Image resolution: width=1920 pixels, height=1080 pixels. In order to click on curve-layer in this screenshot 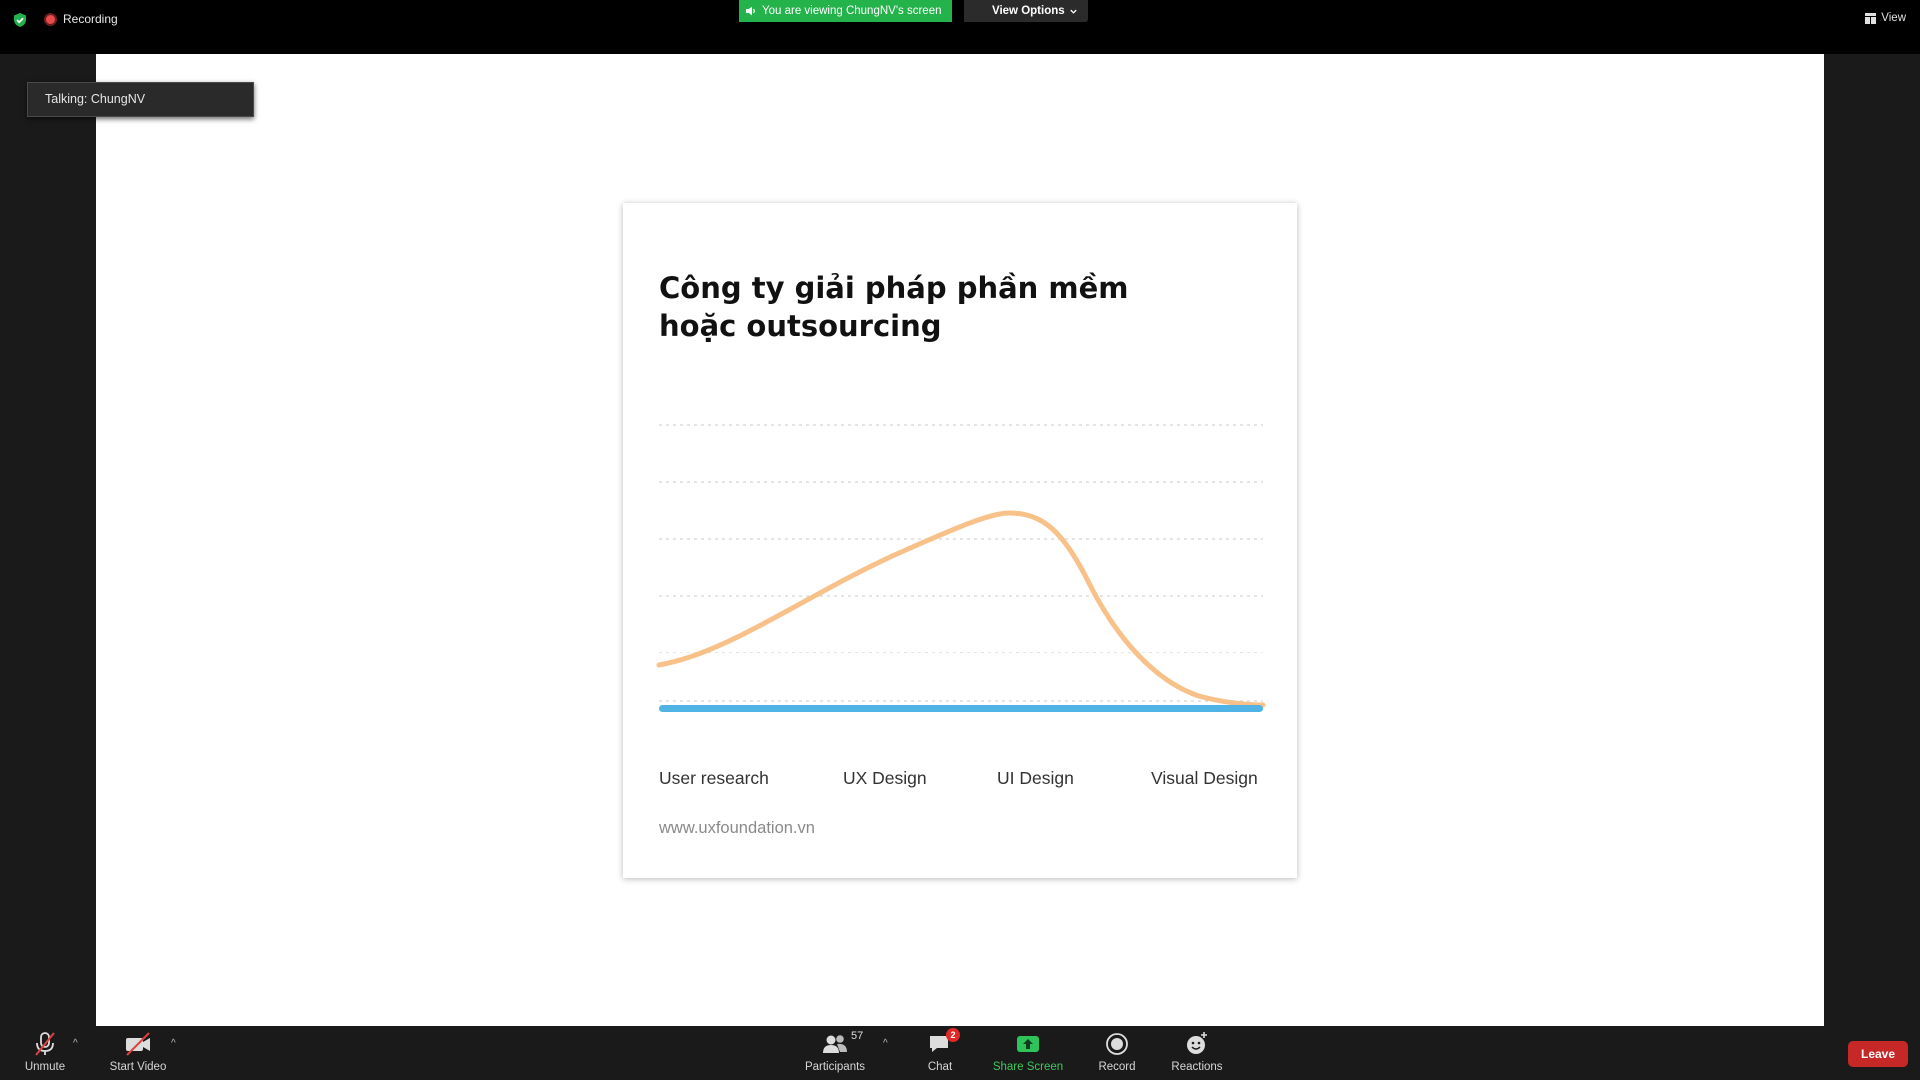, I will do `click(961, 611)`.